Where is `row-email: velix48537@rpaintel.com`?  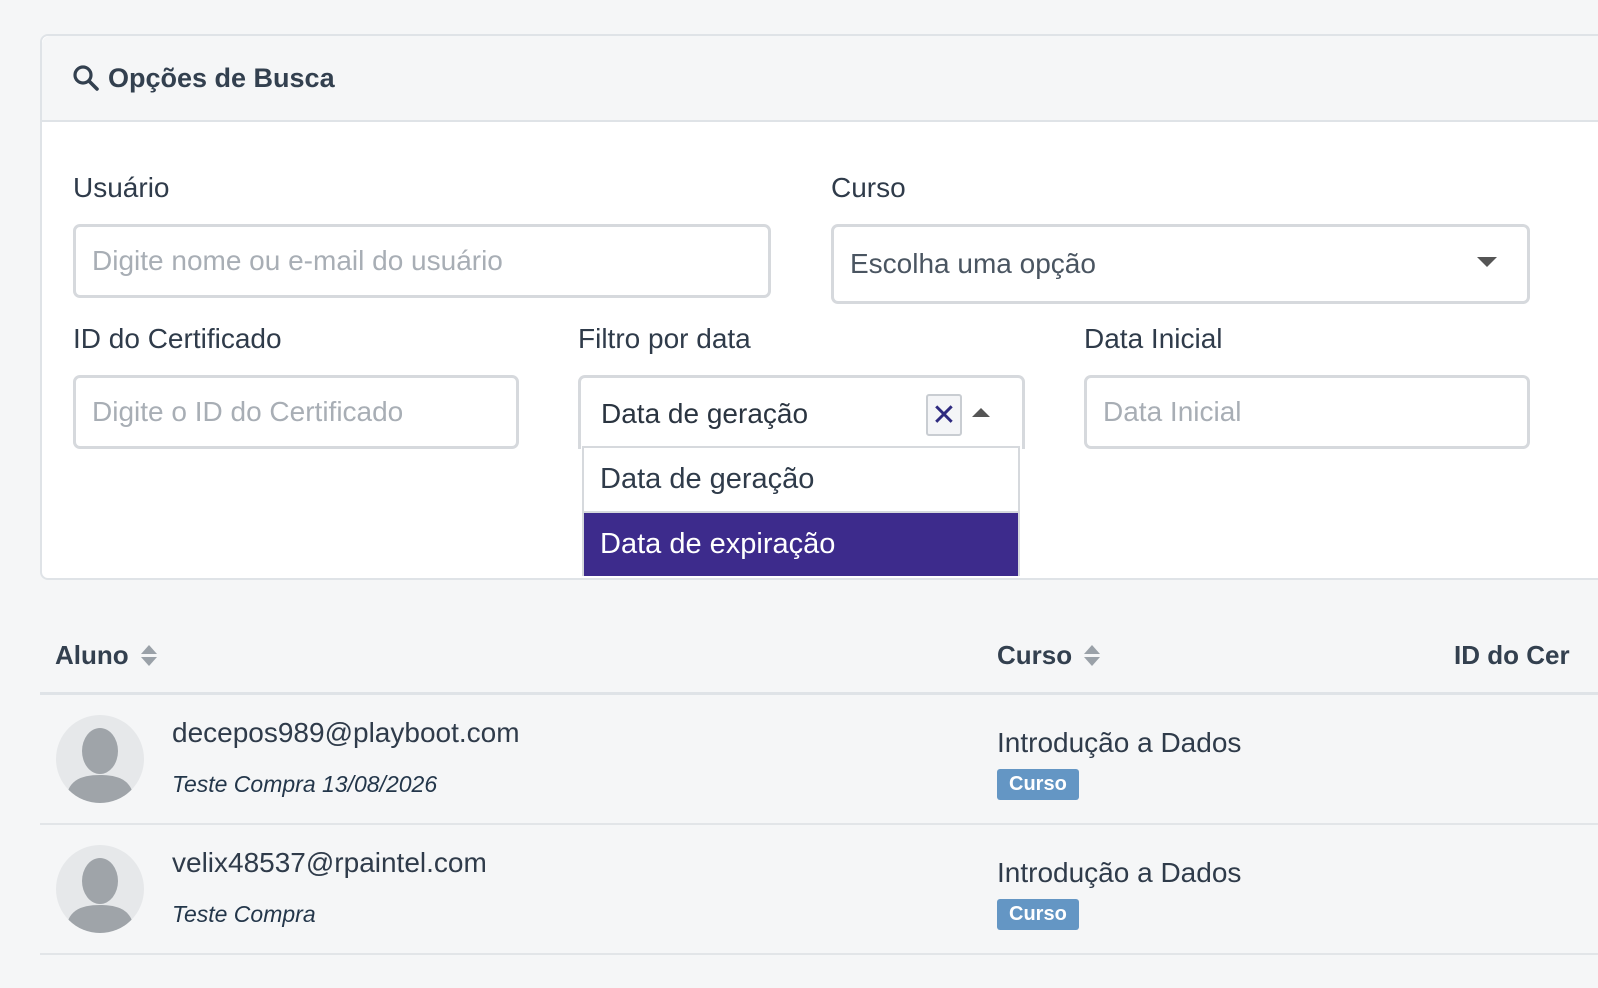 row-email: velix48537@rpaintel.com is located at coordinates (329, 862).